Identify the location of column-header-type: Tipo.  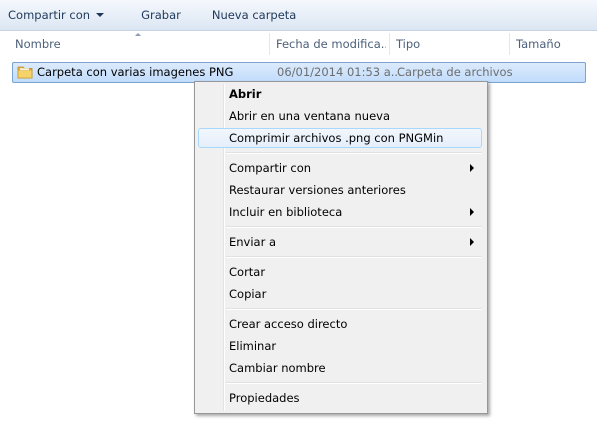
(451, 44).